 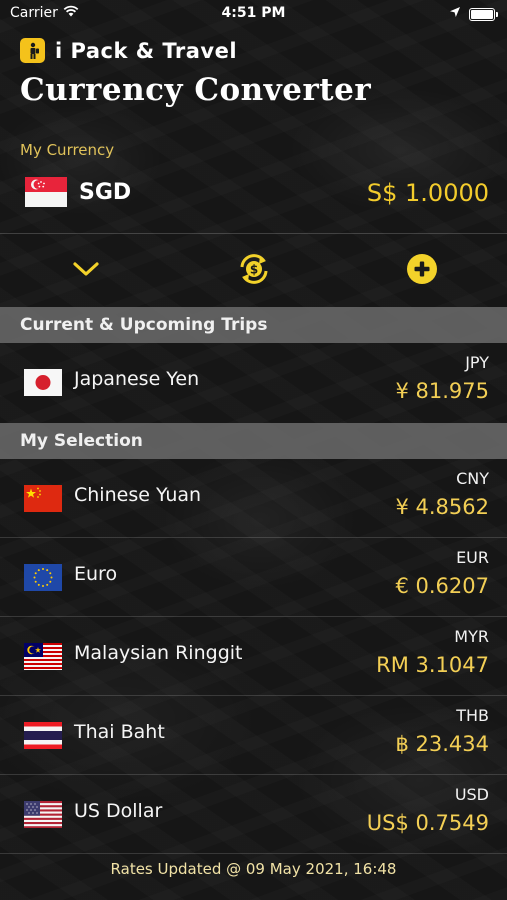 I want to click on currency-code: USD, so click(x=471, y=794).